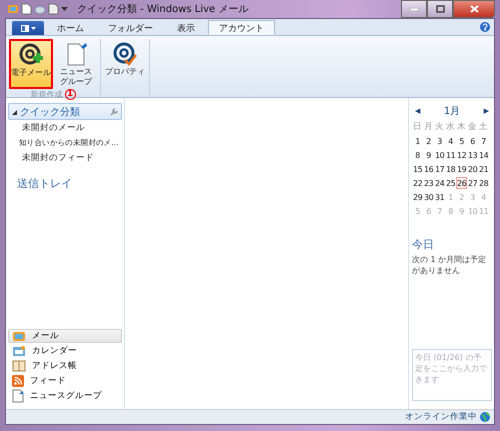 This screenshot has height=431, width=500. I want to click on status-text: オンライン作業中, so click(441, 417).